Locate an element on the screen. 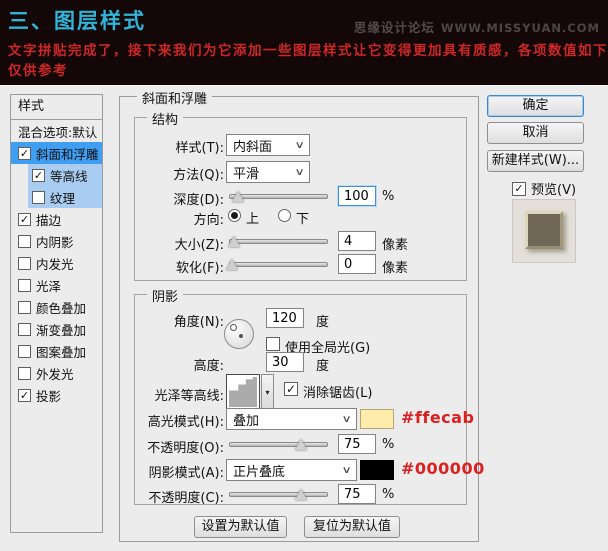  depth-input is located at coordinates (357, 196).